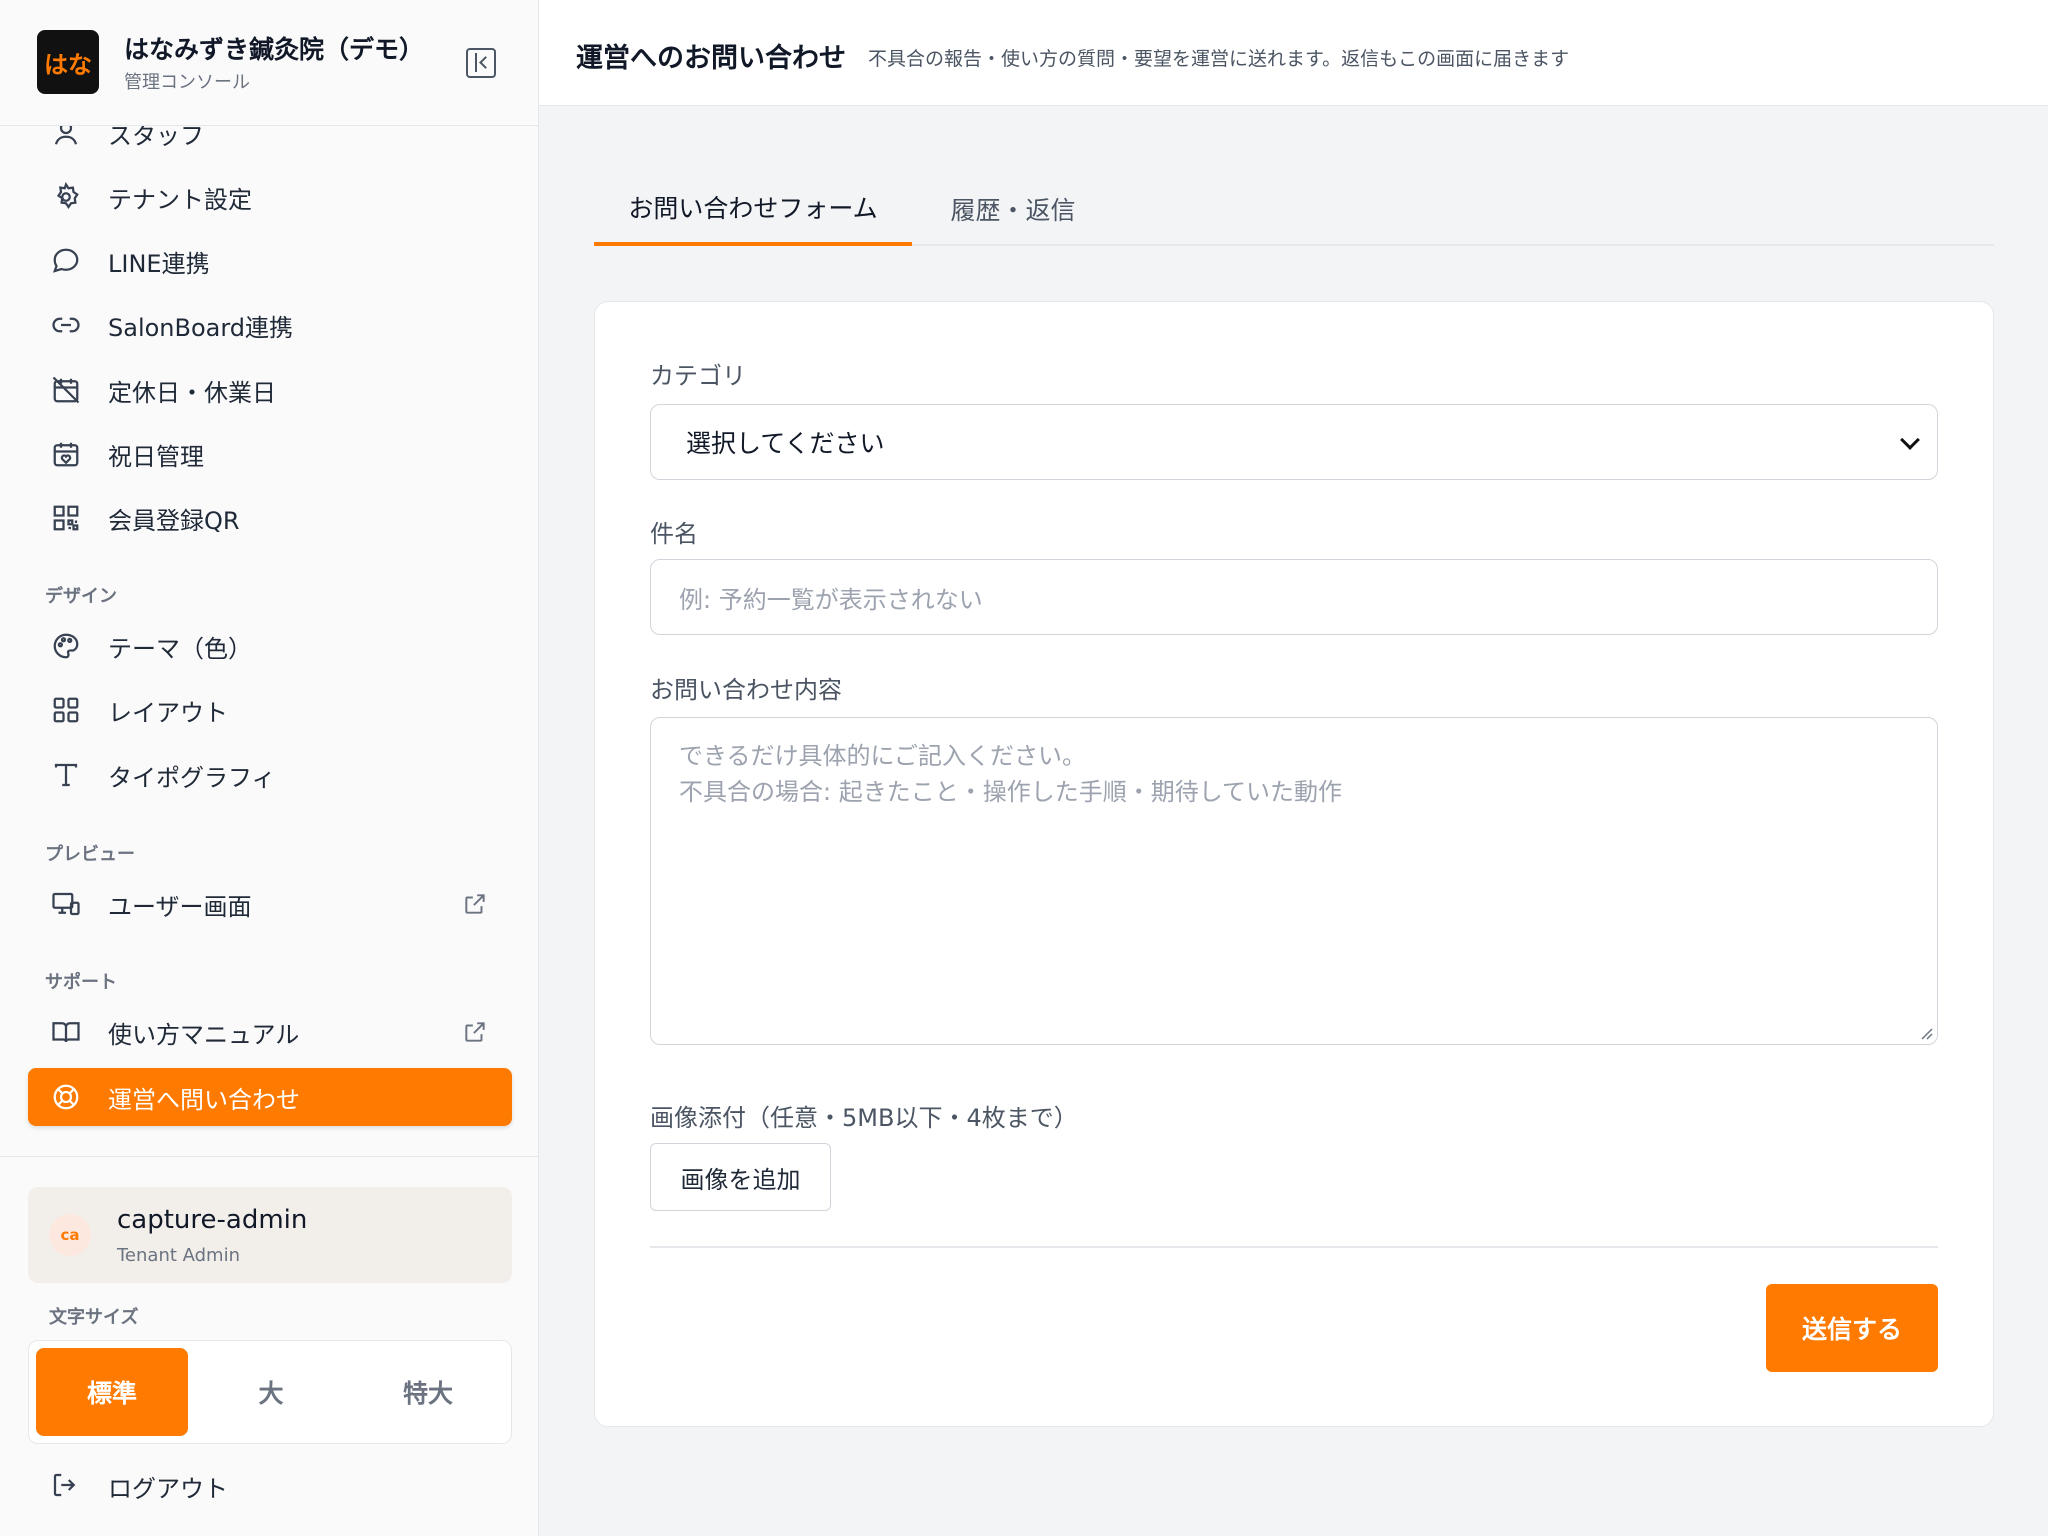 The image size is (2048, 1536). Describe the element at coordinates (270, 144) in the screenshot. I see `sidebar-item-staff: スタッフ` at that location.